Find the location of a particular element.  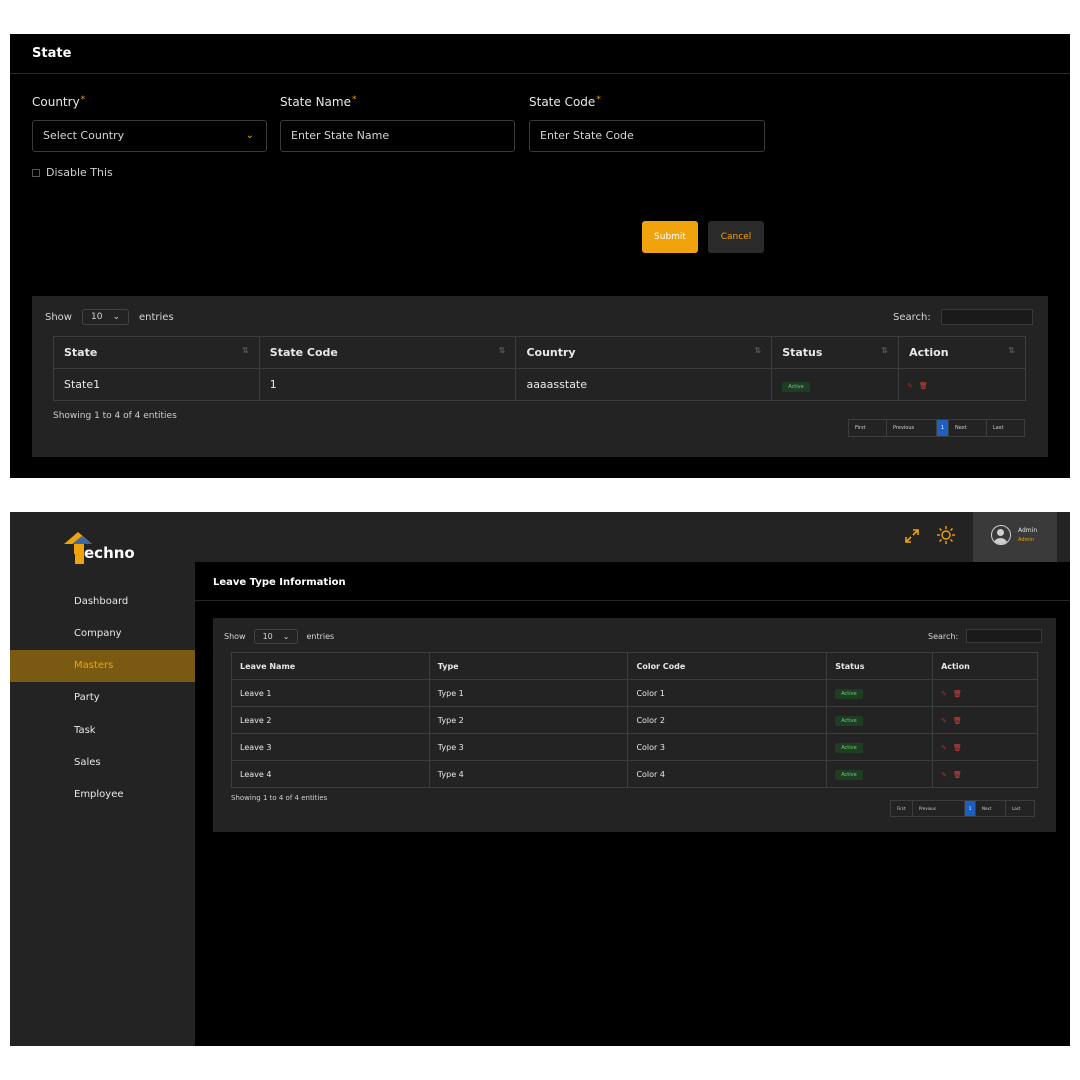

cell-state-code: 1 is located at coordinates (387, 384).